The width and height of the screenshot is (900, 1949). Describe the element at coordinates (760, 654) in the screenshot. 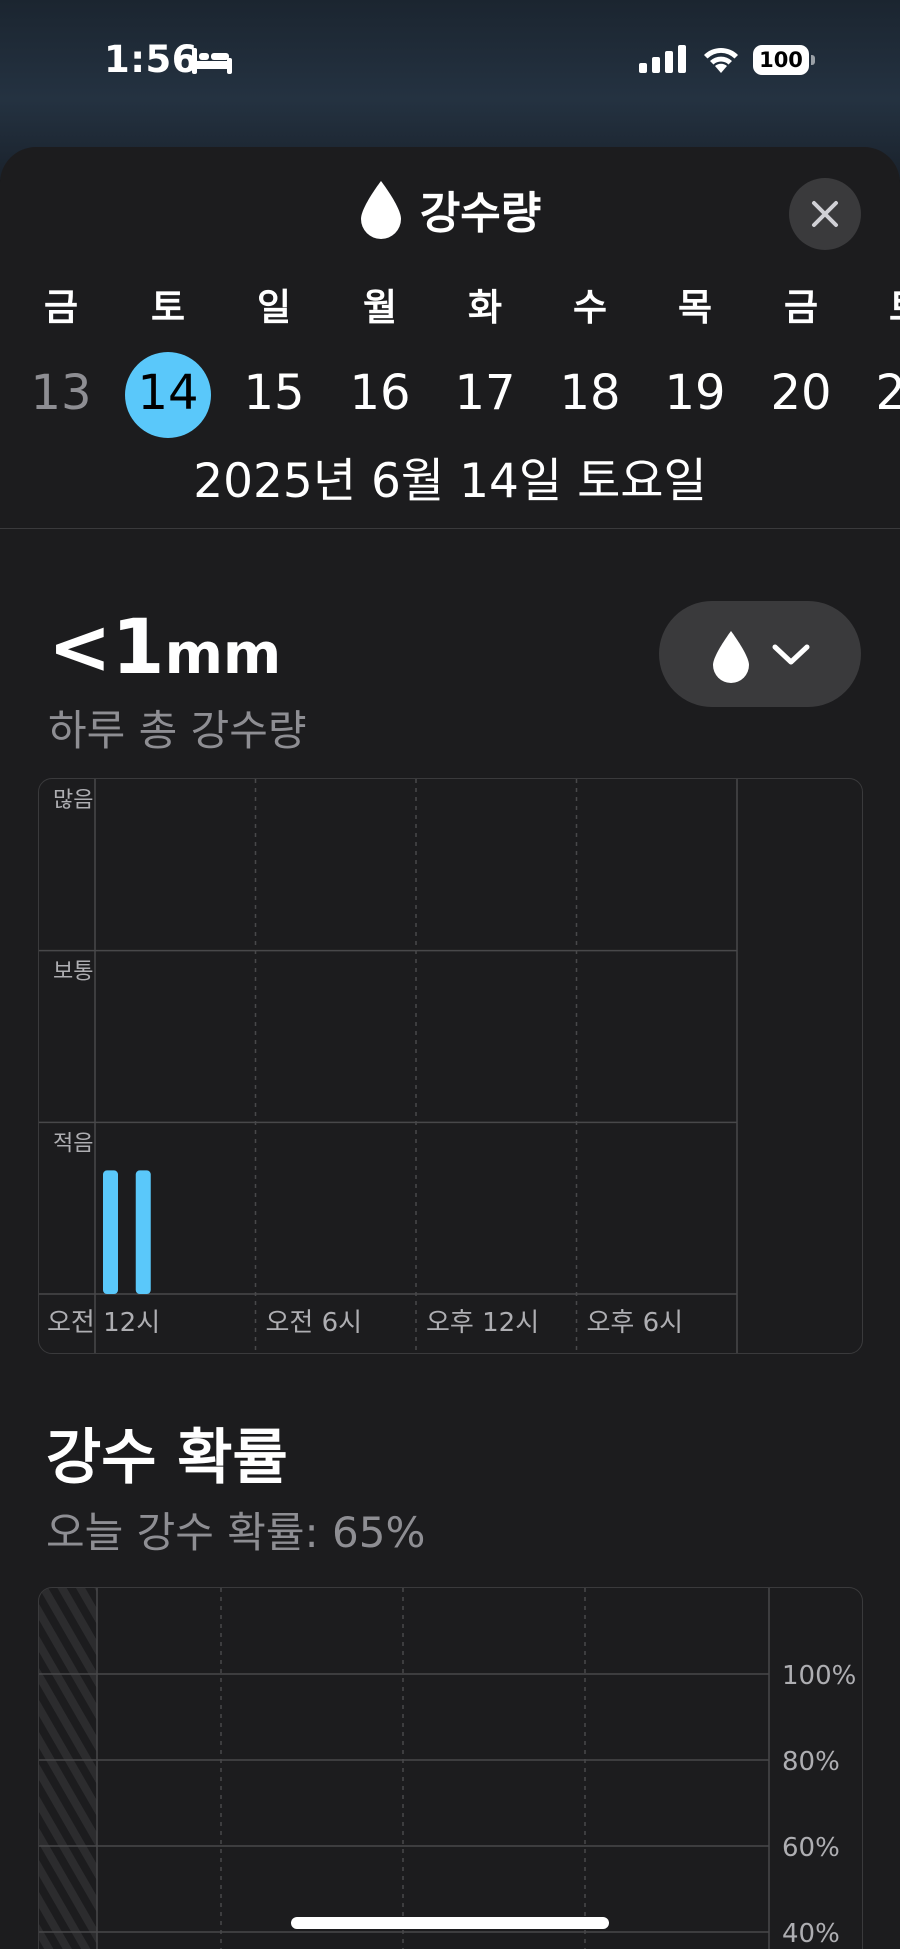

I see `metric-selector-button` at that location.